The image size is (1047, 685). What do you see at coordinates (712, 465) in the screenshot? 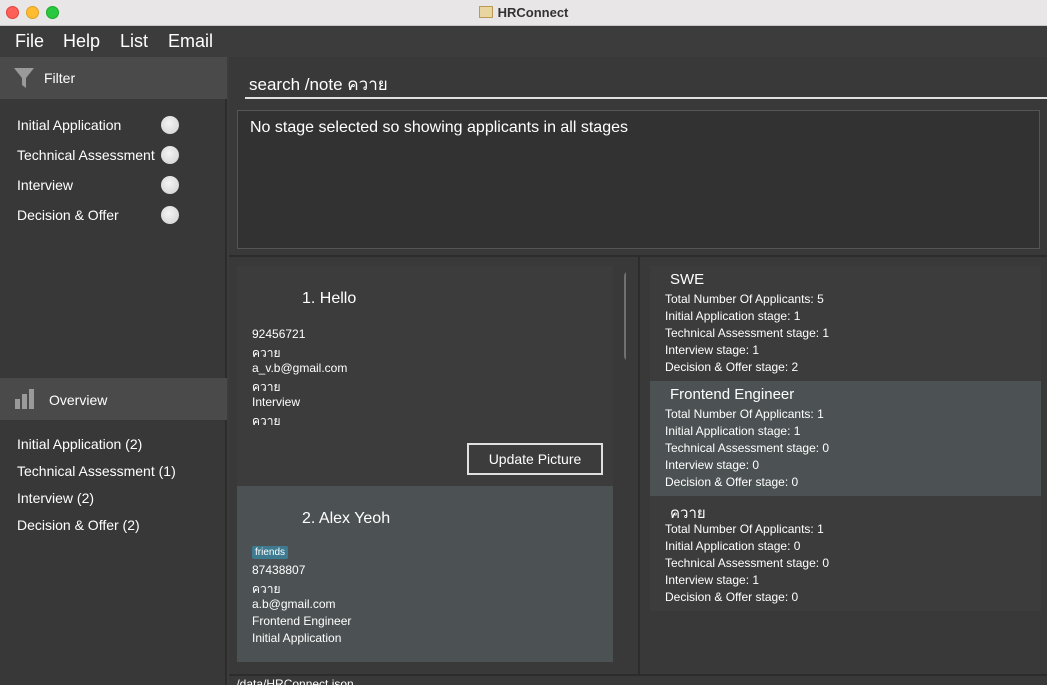
I see `job-interview: Interview stage: 0` at bounding box center [712, 465].